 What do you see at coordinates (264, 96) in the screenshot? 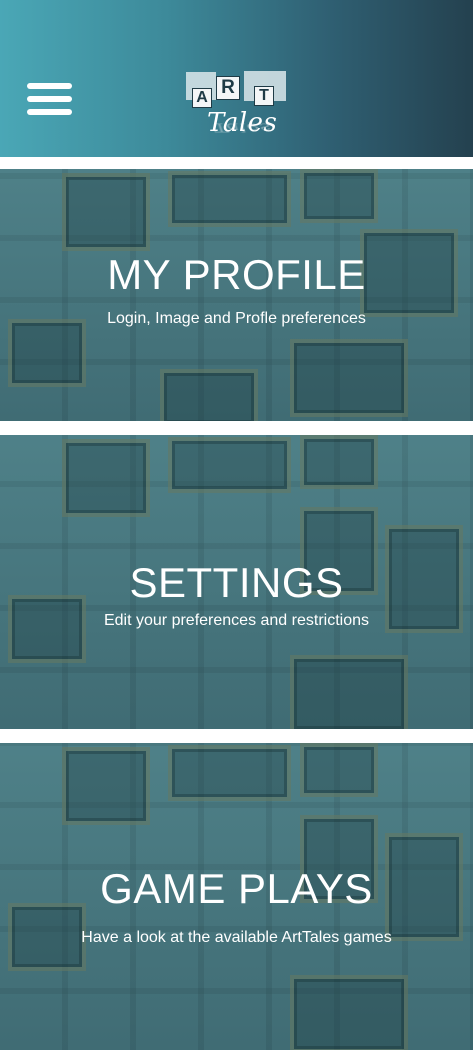
I see `logo-letter-t: T` at bounding box center [264, 96].